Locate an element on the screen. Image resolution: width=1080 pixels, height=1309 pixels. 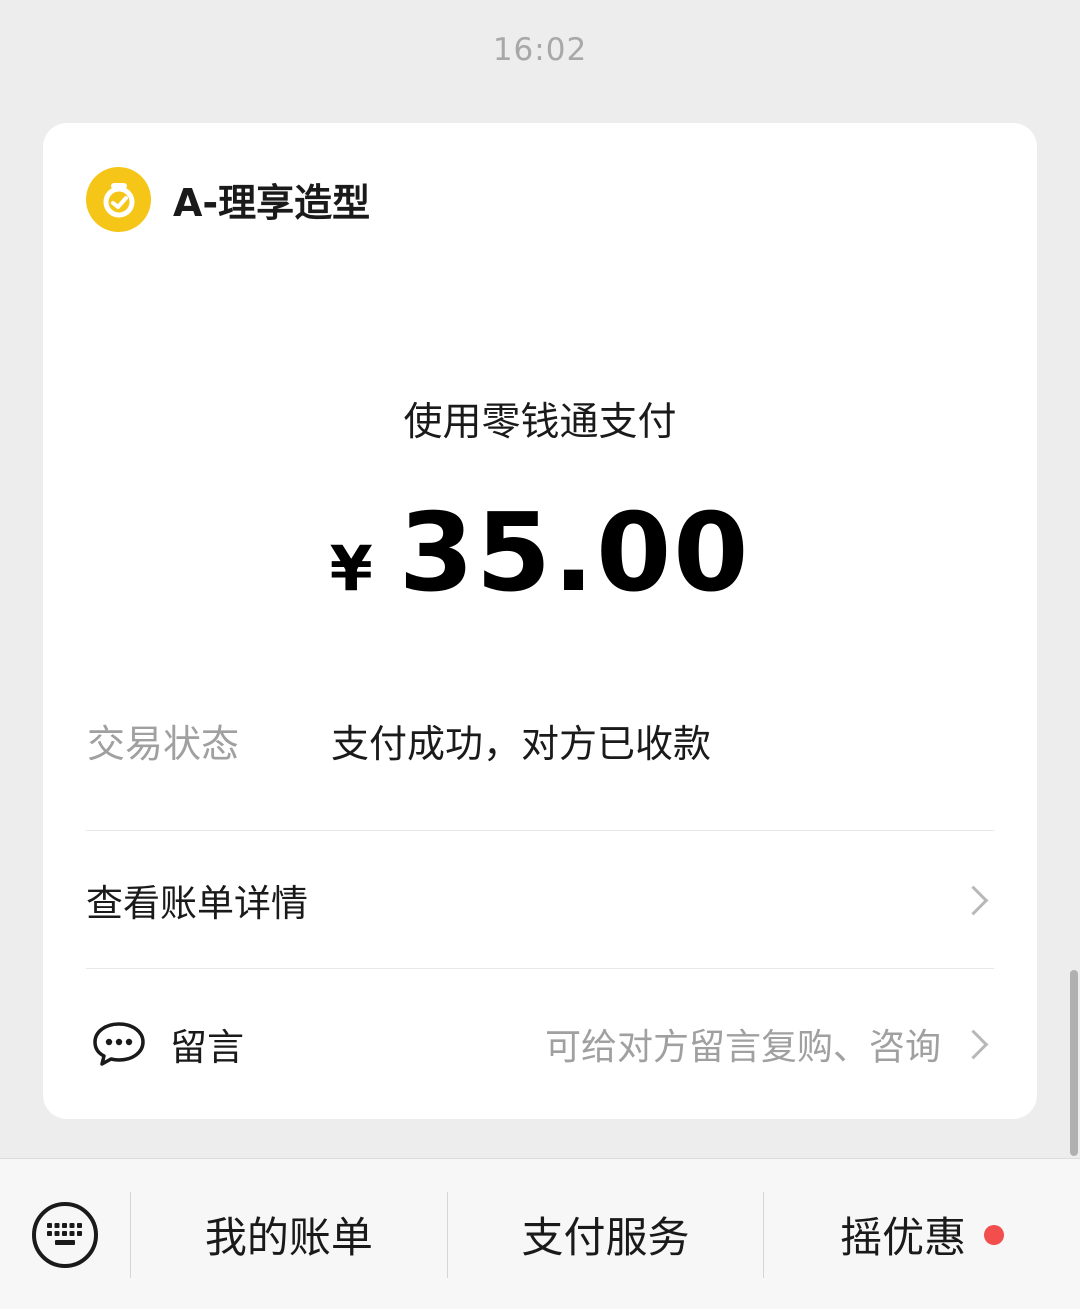
transaction-status-row: 交易状态 支付成功，对方已收款 is located at coordinates (399, 740).